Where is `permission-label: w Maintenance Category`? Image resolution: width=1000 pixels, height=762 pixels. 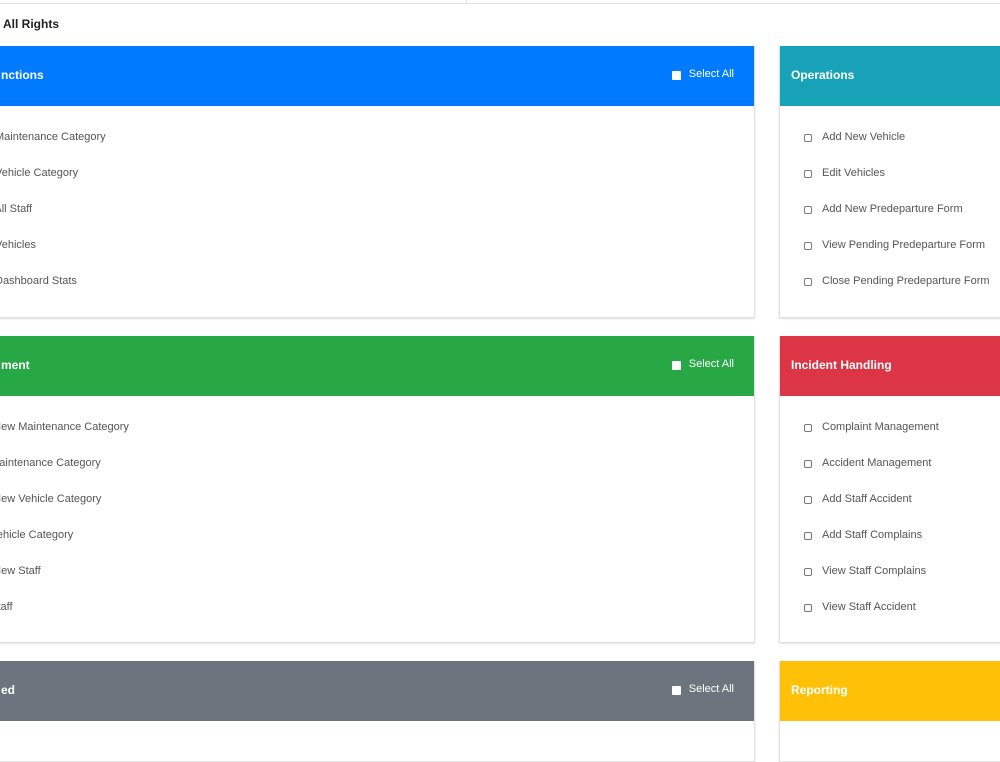
permission-label: w Maintenance Category is located at coordinates (53, 137).